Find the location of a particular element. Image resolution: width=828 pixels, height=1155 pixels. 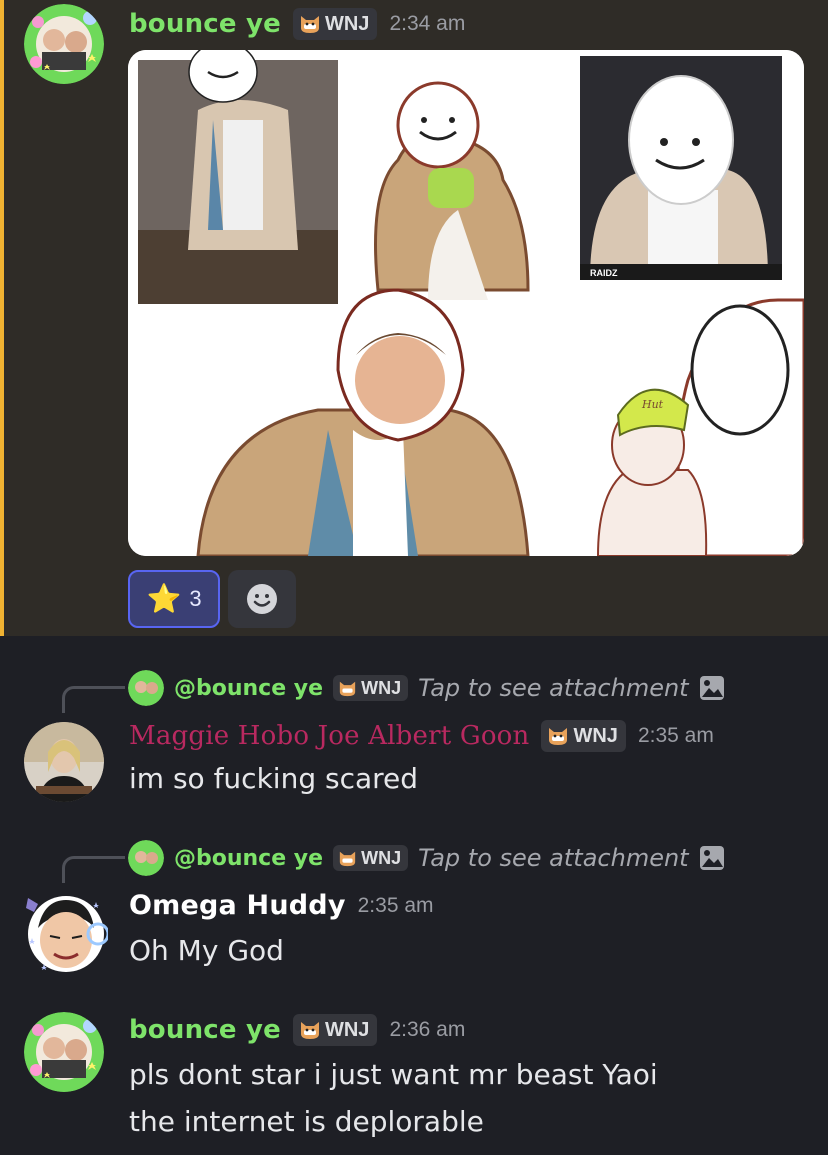

reaction-star: ⭐ 3 is located at coordinates (174, 599).